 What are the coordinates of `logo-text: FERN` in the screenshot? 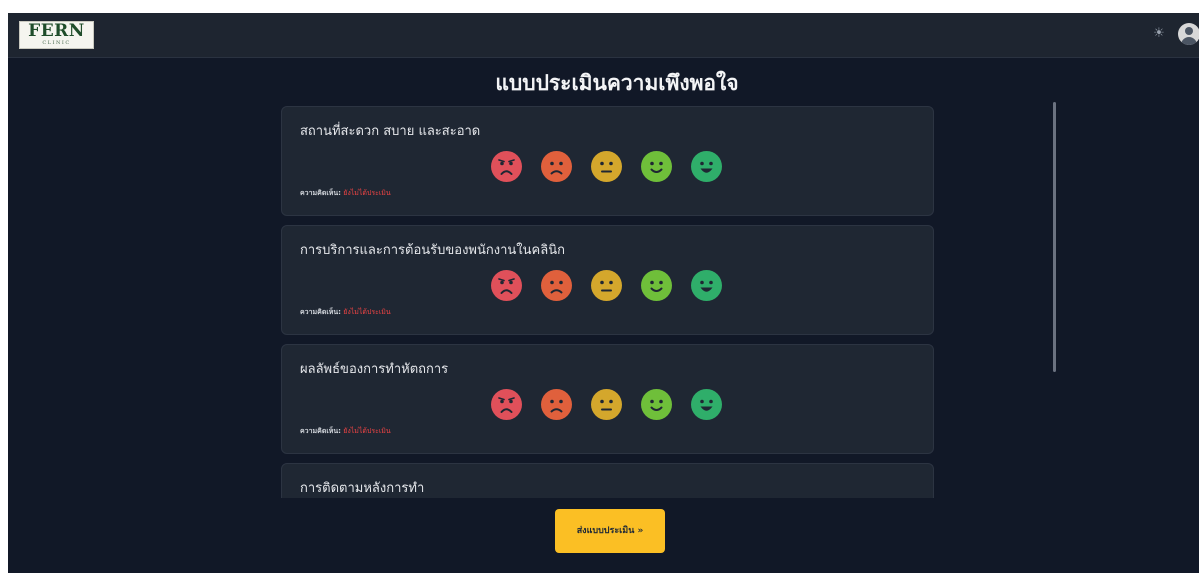 It's located at (56, 31).